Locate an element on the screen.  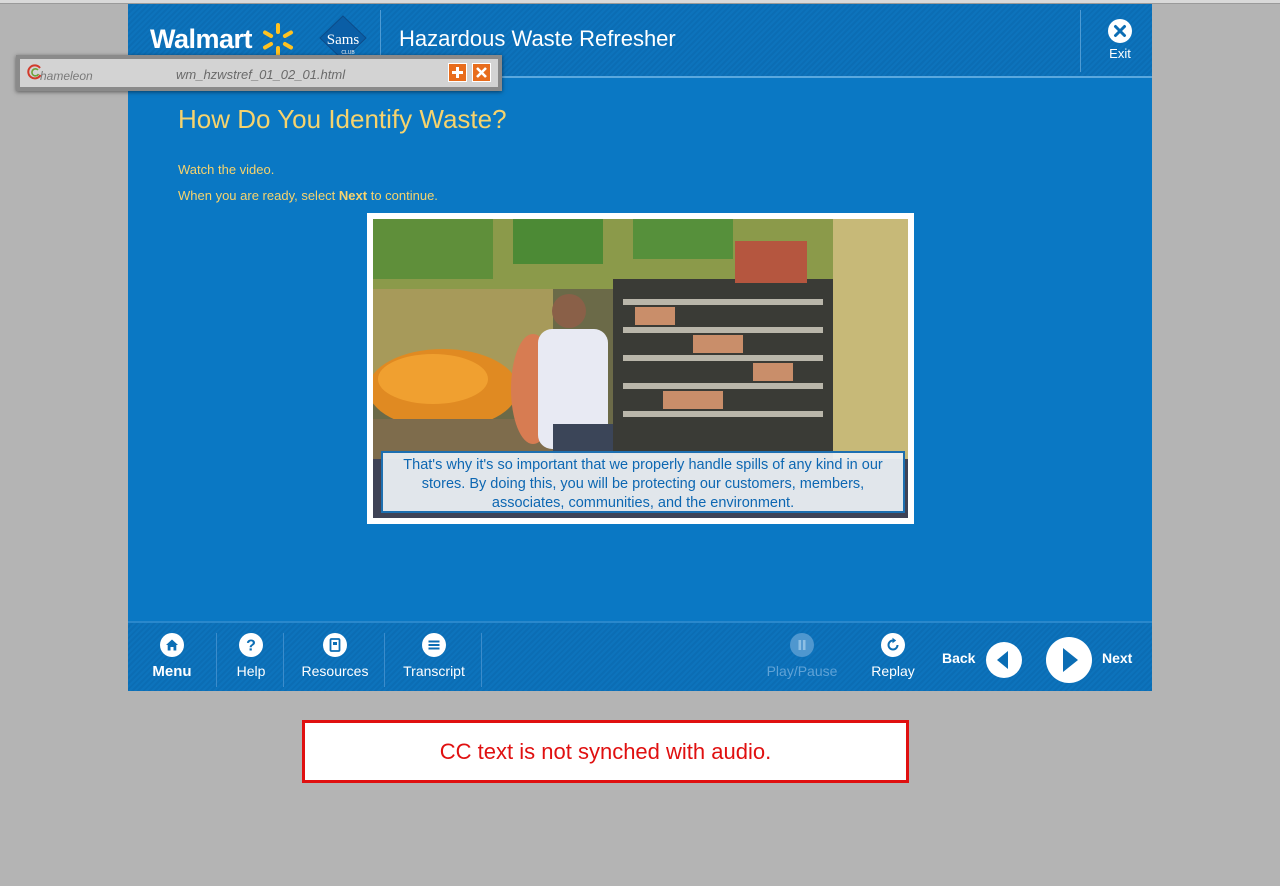
resources-label: Resources is located at coordinates (335, 671).